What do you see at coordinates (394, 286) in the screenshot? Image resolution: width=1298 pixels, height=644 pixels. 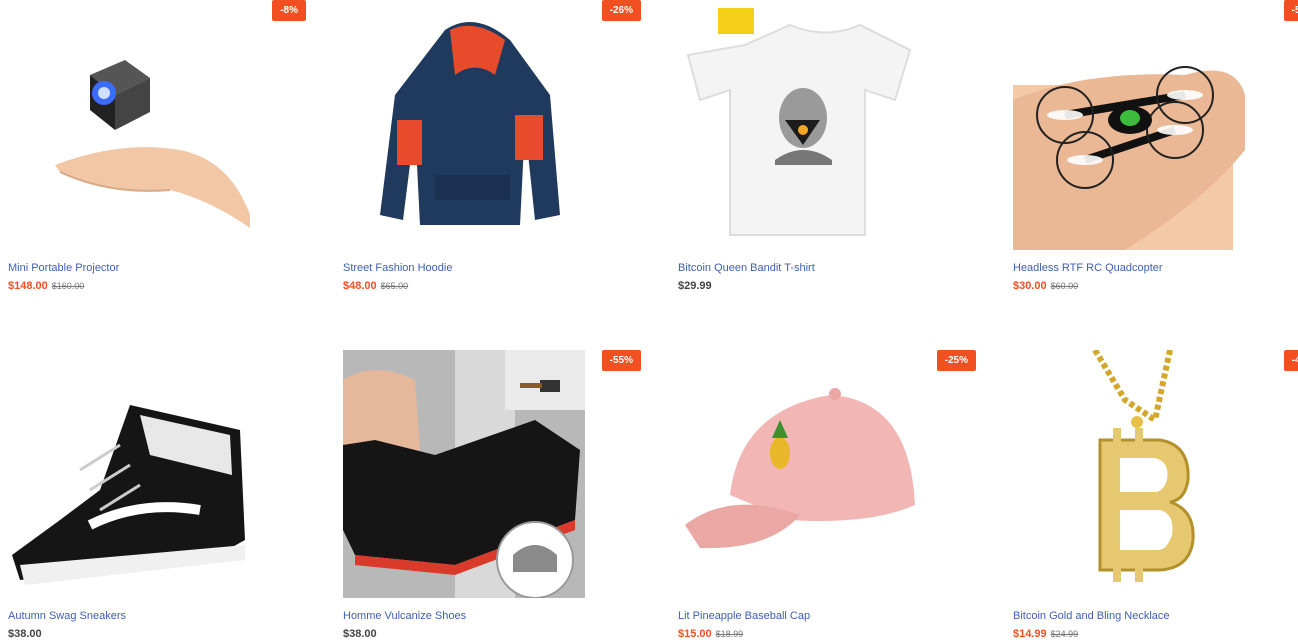 I see `old-price: $65.00` at bounding box center [394, 286].